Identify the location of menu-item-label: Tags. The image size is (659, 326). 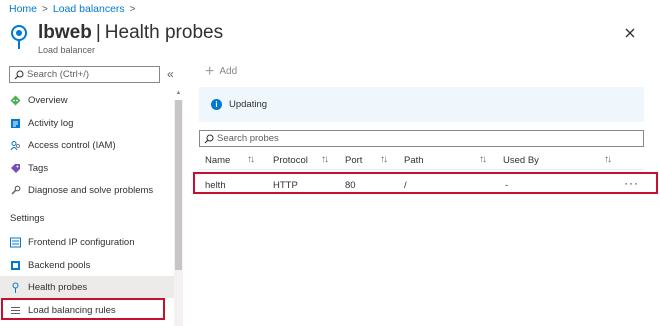
(38, 168).